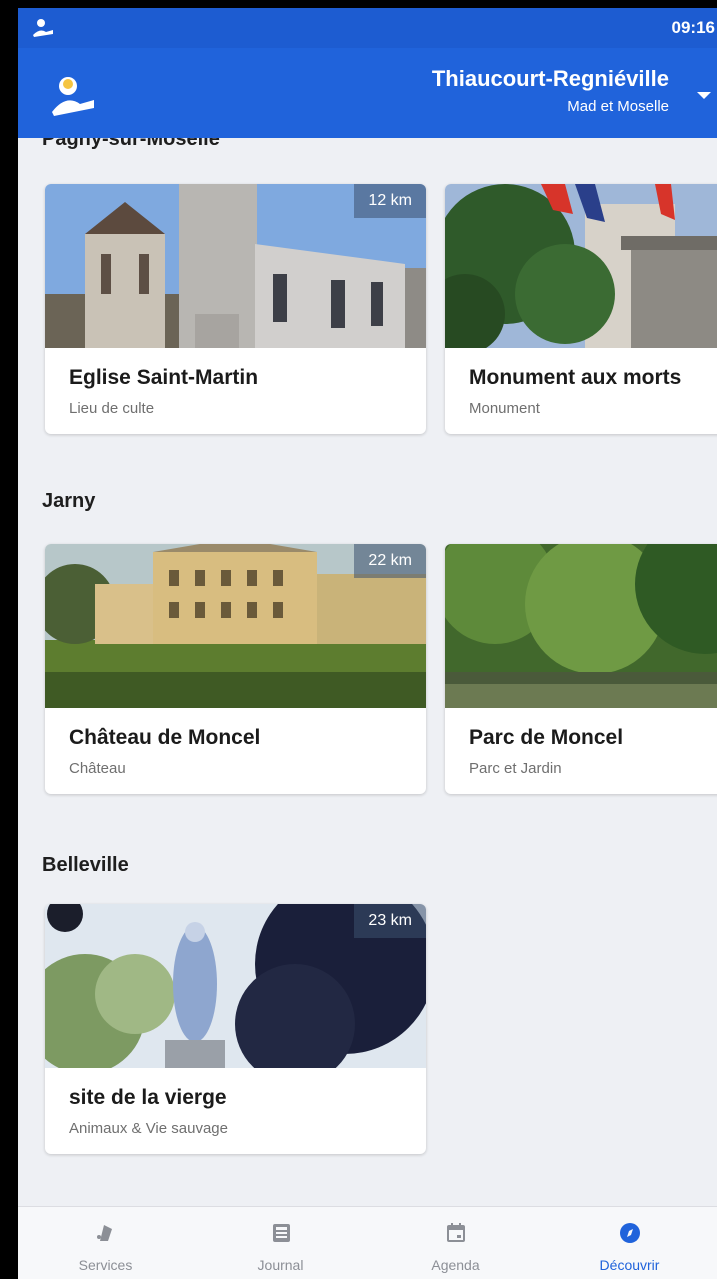  Describe the element at coordinates (85, 865) in the screenshot. I see `section-title: Belleville` at that location.